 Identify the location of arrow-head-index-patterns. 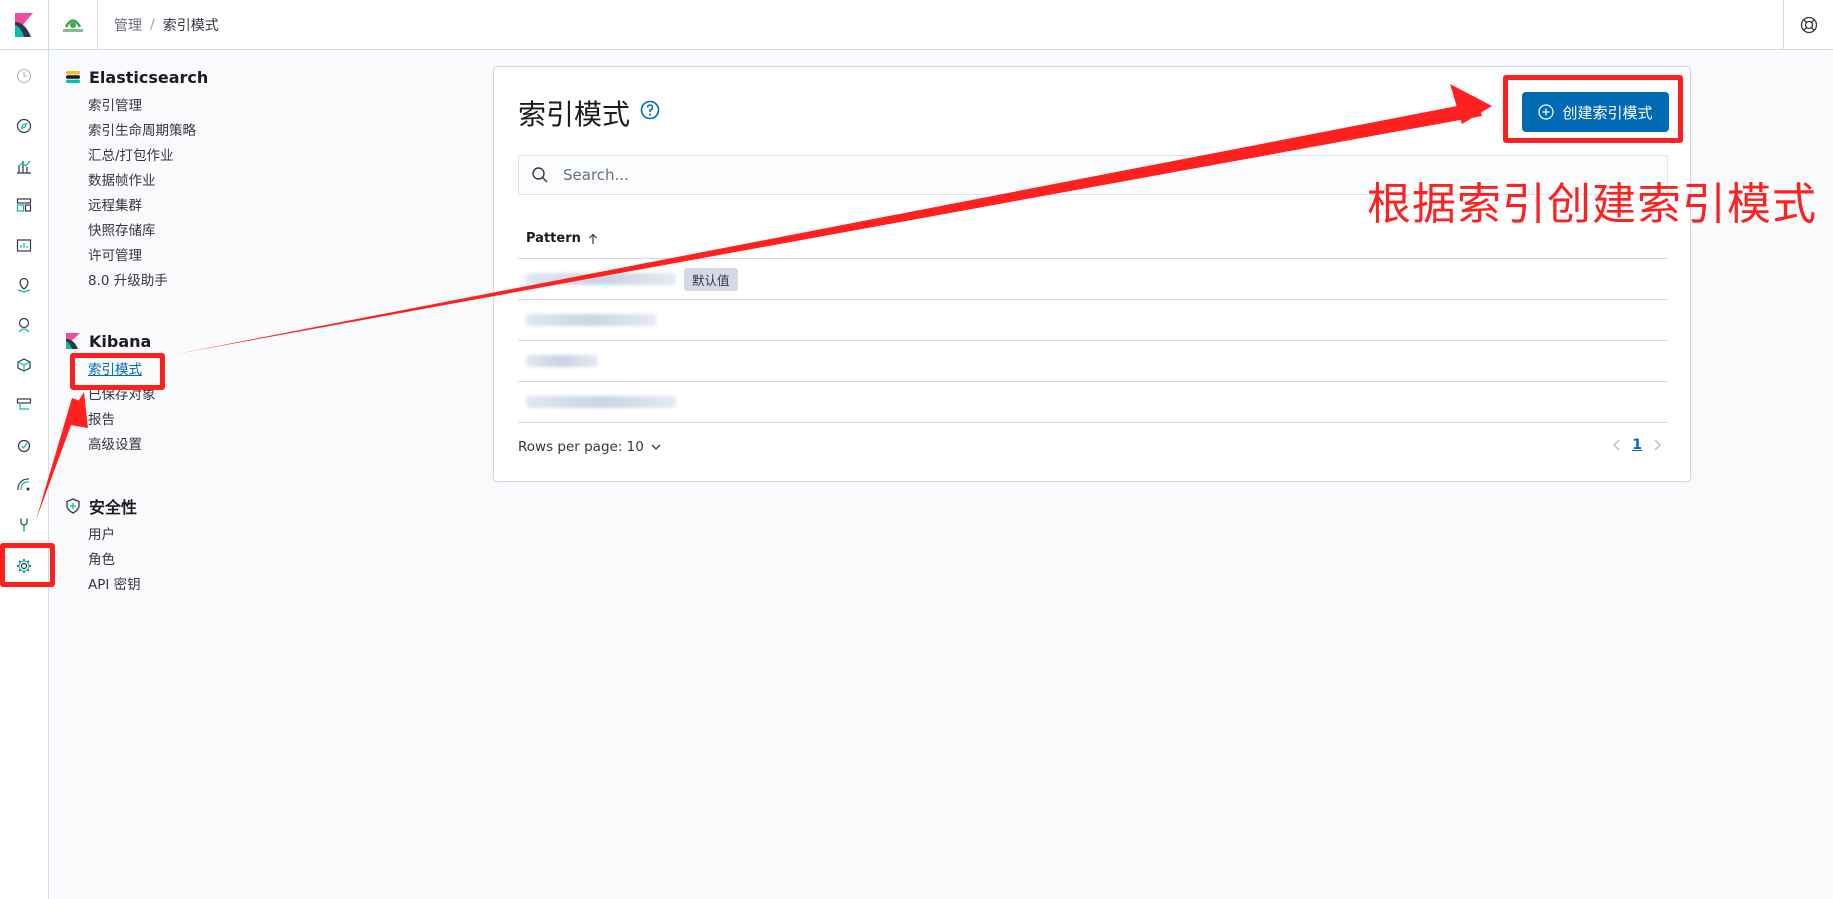
(76, 410).